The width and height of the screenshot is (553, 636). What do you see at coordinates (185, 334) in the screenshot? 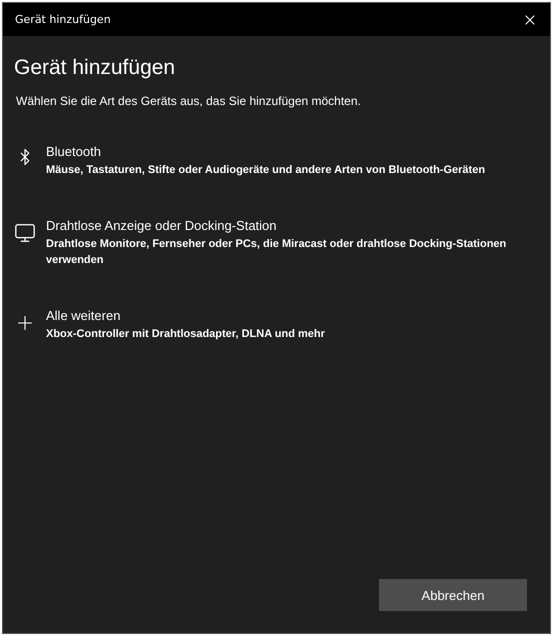
I see `option-description: Xbox-Controller mit Drahtlosadapter, DLNA und mehr` at bounding box center [185, 334].